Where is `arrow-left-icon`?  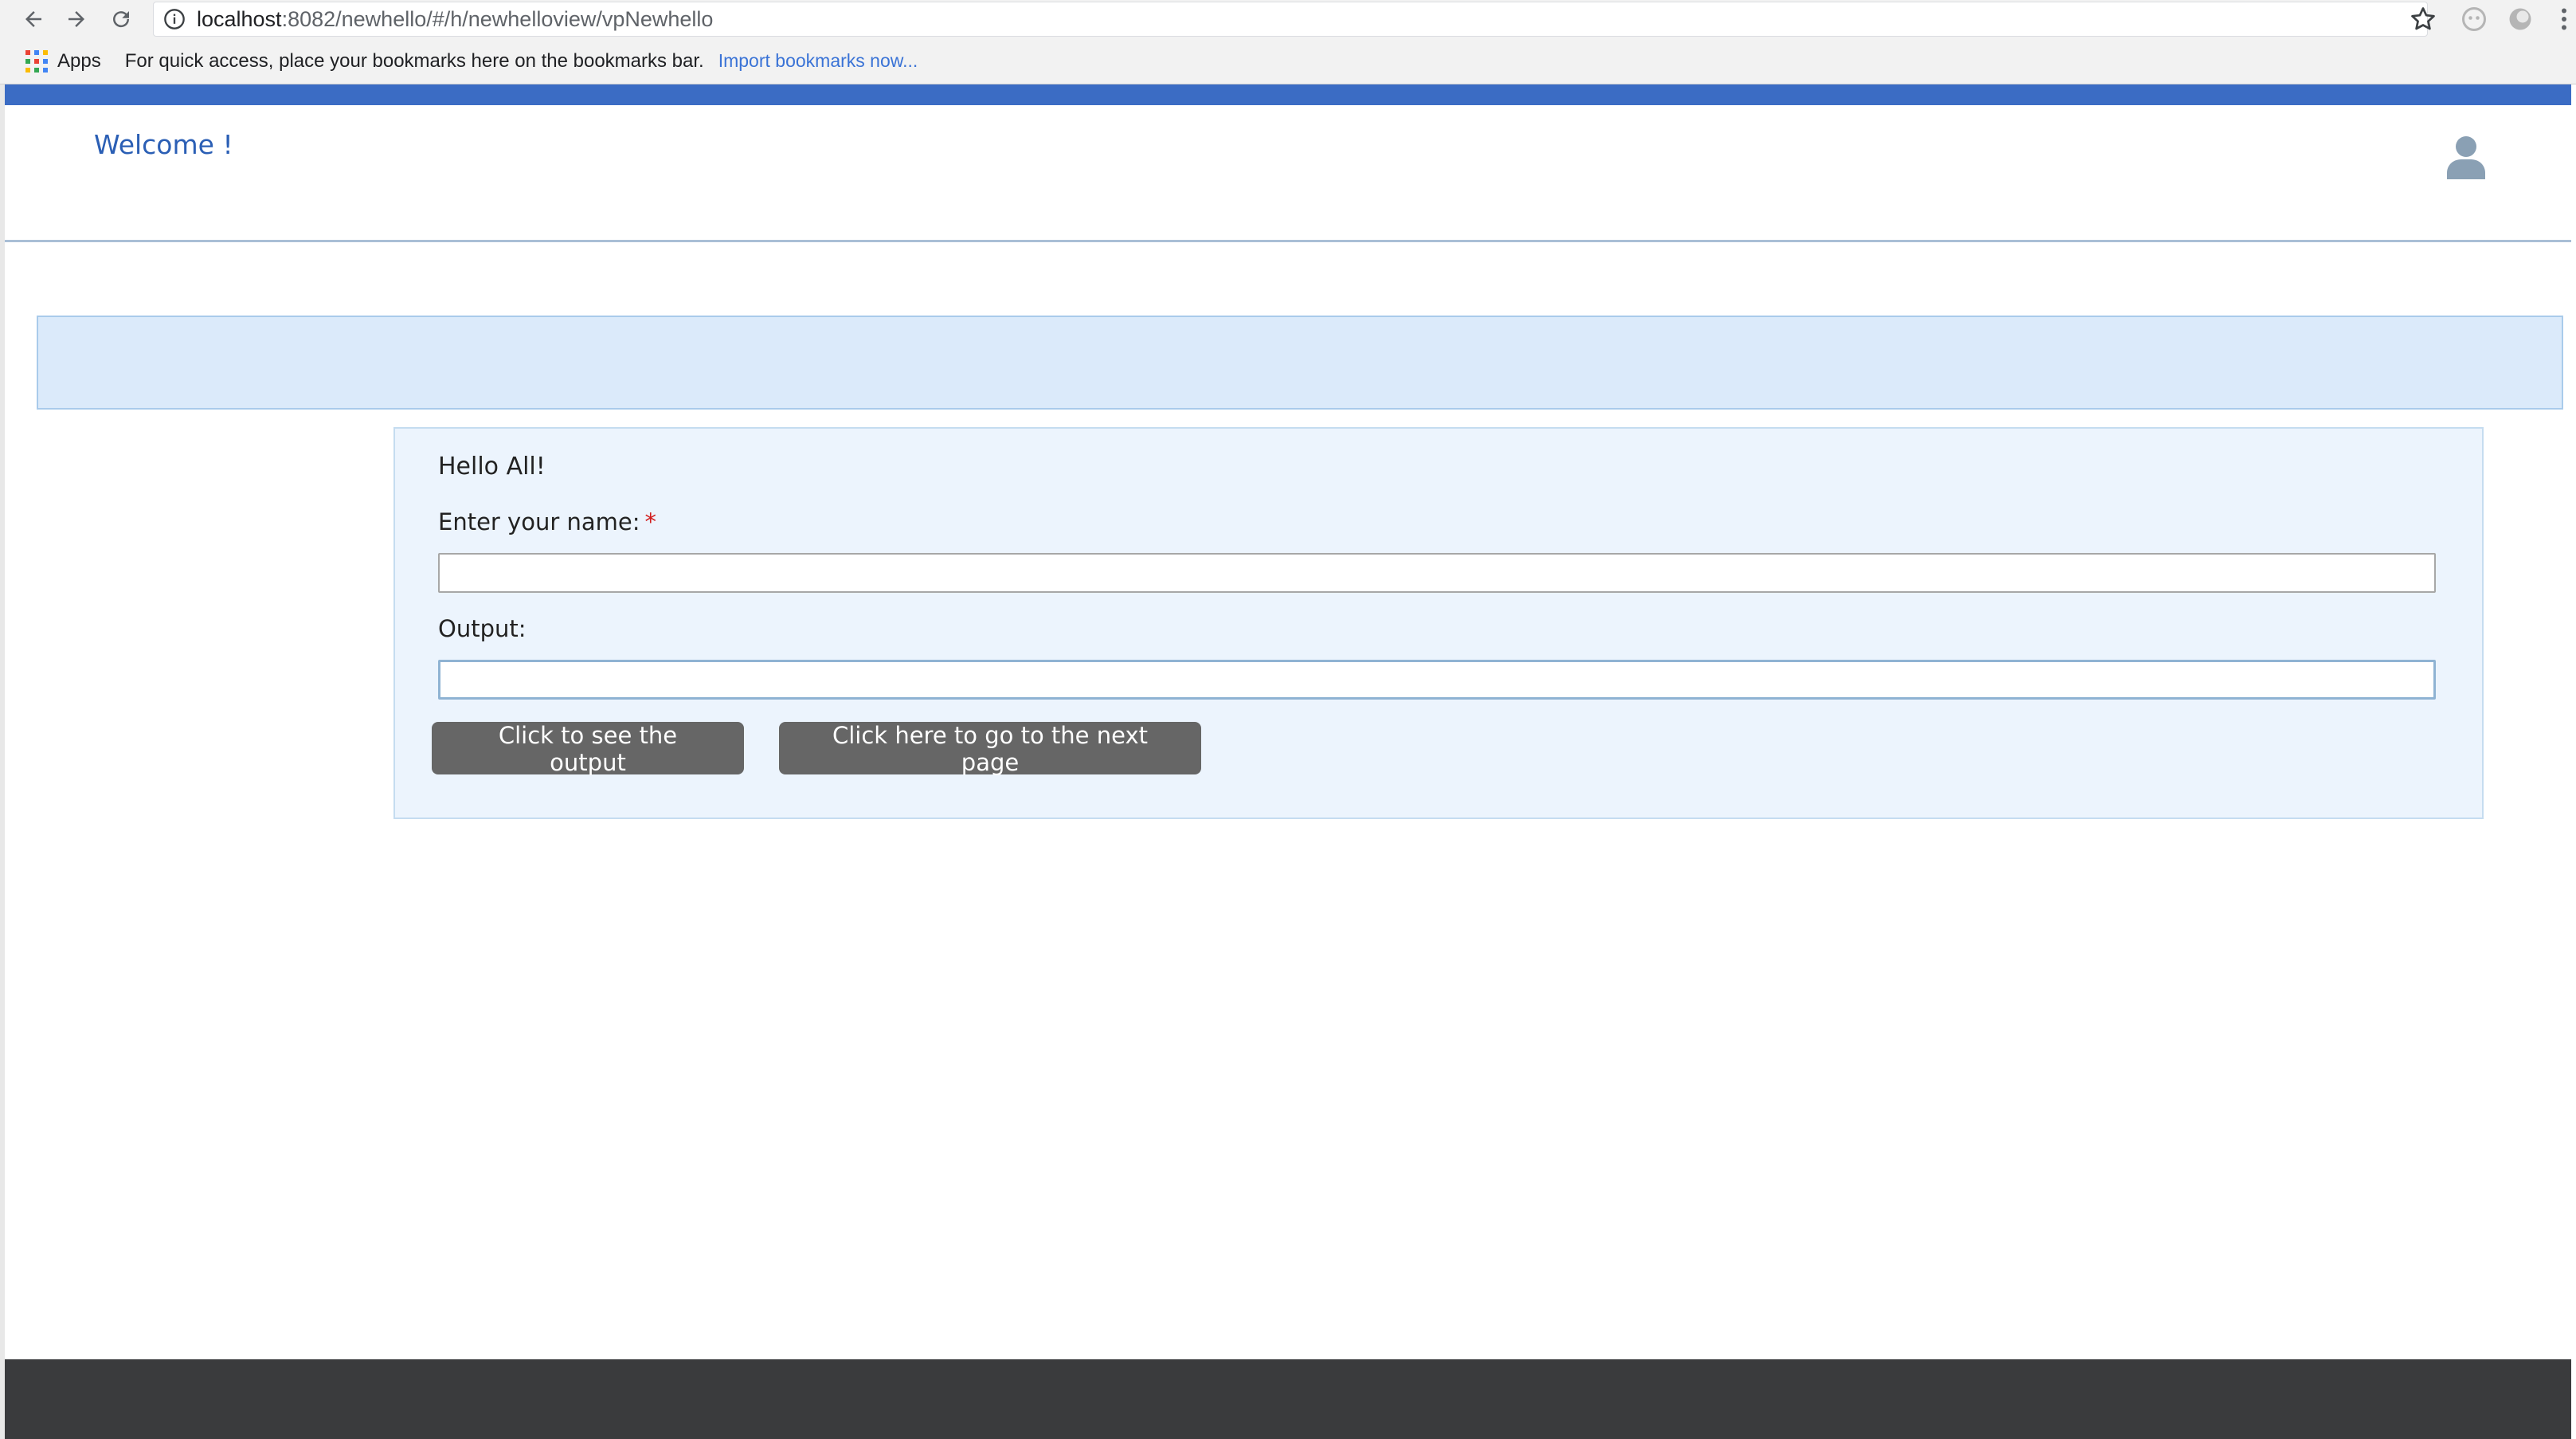
arrow-left-icon is located at coordinates (33, 19).